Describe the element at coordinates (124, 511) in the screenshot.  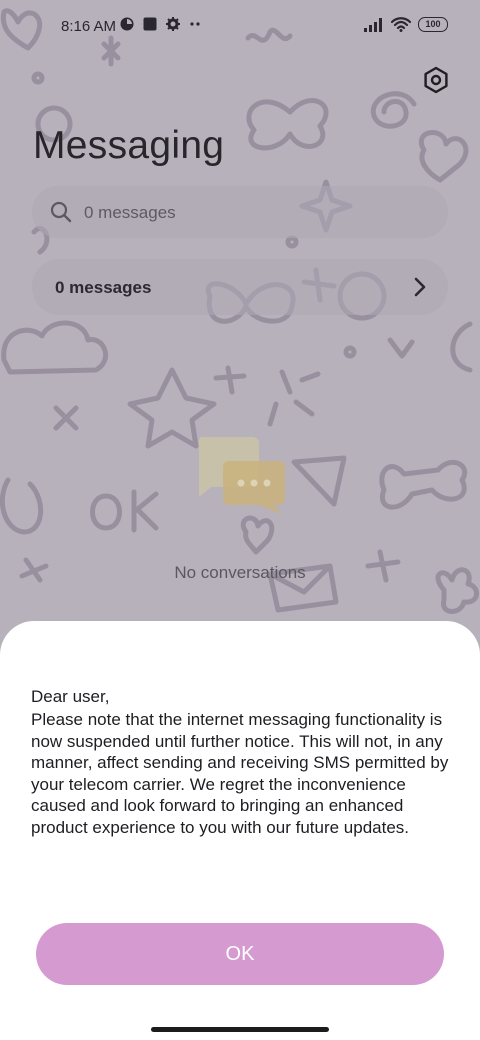
I see `ok-doodle` at that location.